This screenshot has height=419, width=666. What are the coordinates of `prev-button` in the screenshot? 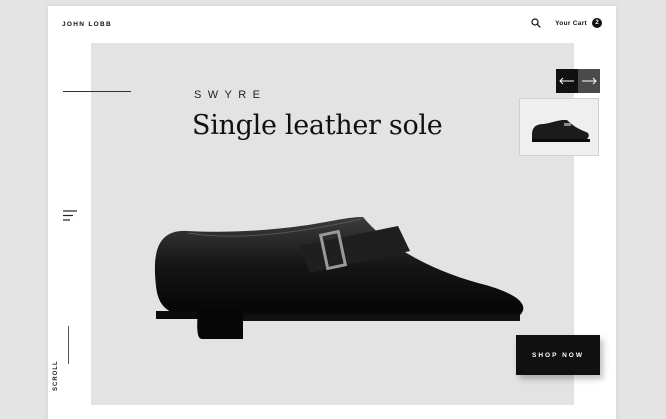 It's located at (567, 81).